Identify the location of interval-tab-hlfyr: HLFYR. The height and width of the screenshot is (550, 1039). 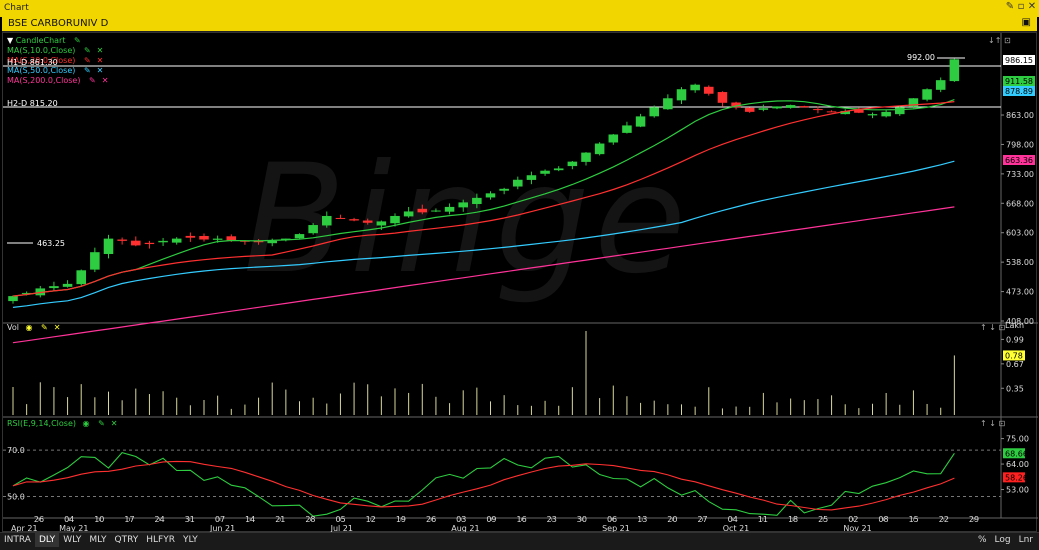
(160, 540).